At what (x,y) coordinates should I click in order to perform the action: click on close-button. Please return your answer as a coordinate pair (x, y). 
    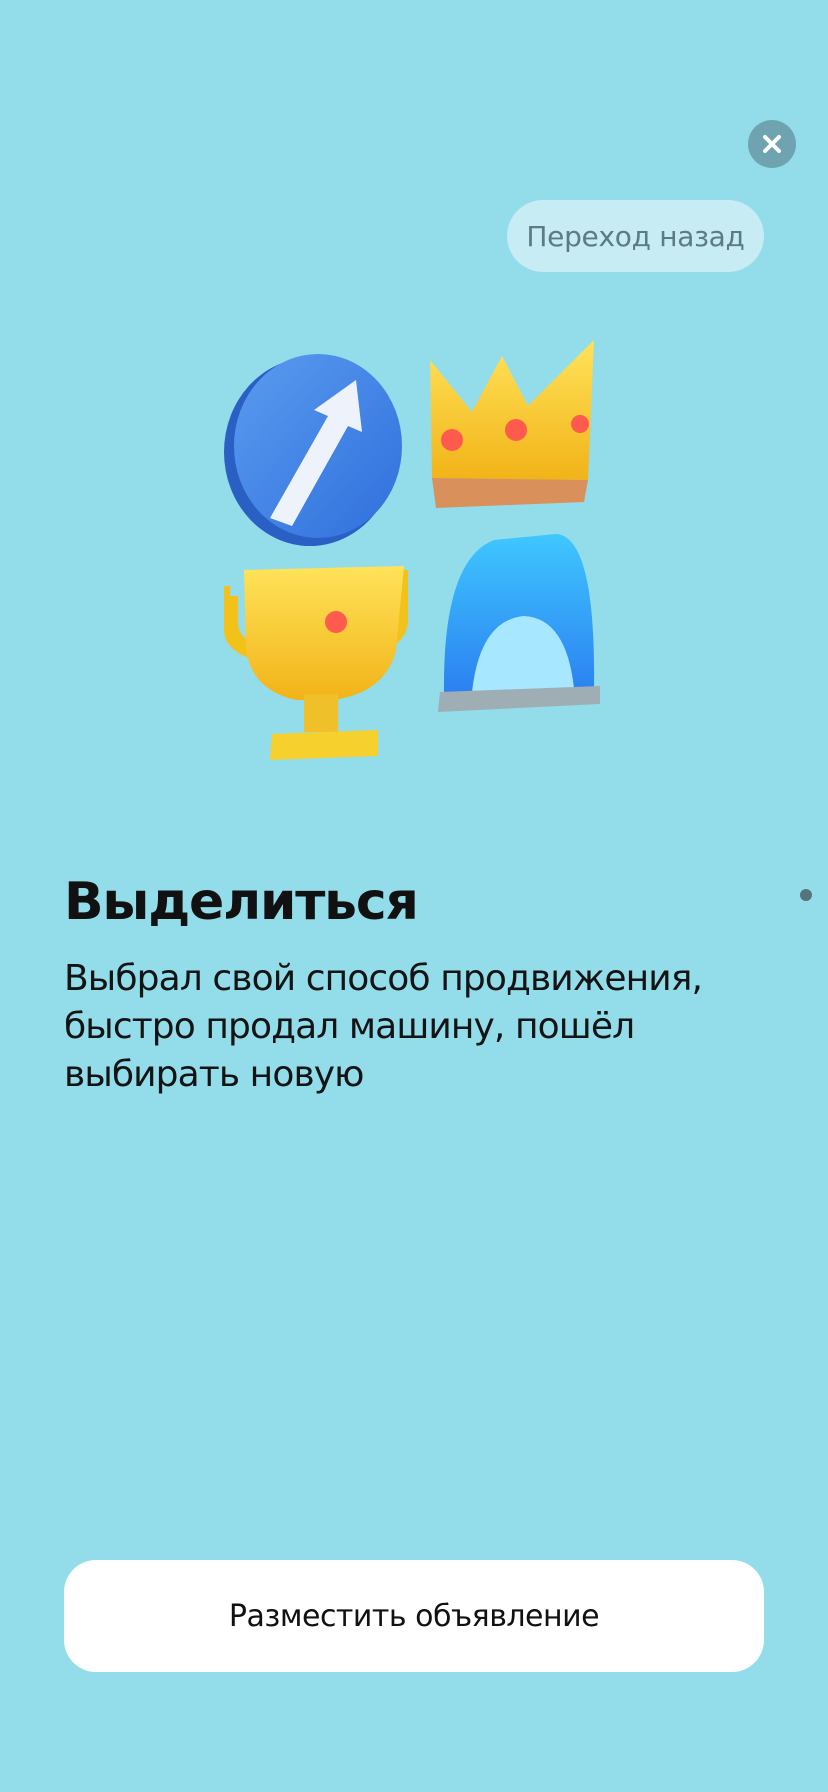
    Looking at the image, I should click on (772, 144).